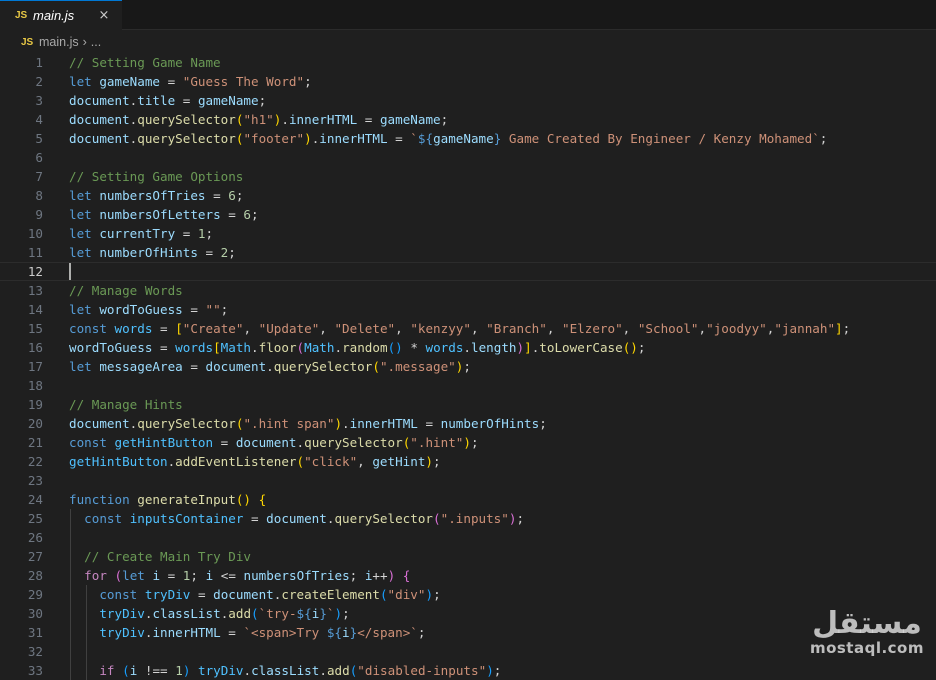 The image size is (936, 680). What do you see at coordinates (296, 575) in the screenshot?
I see `code-token: numbersOfTries` at bounding box center [296, 575].